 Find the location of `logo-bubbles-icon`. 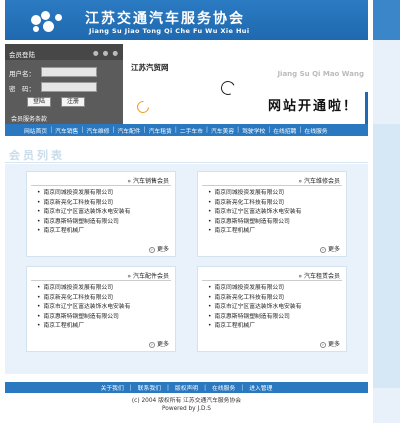

logo-bubbles-icon is located at coordinates (47, 22).